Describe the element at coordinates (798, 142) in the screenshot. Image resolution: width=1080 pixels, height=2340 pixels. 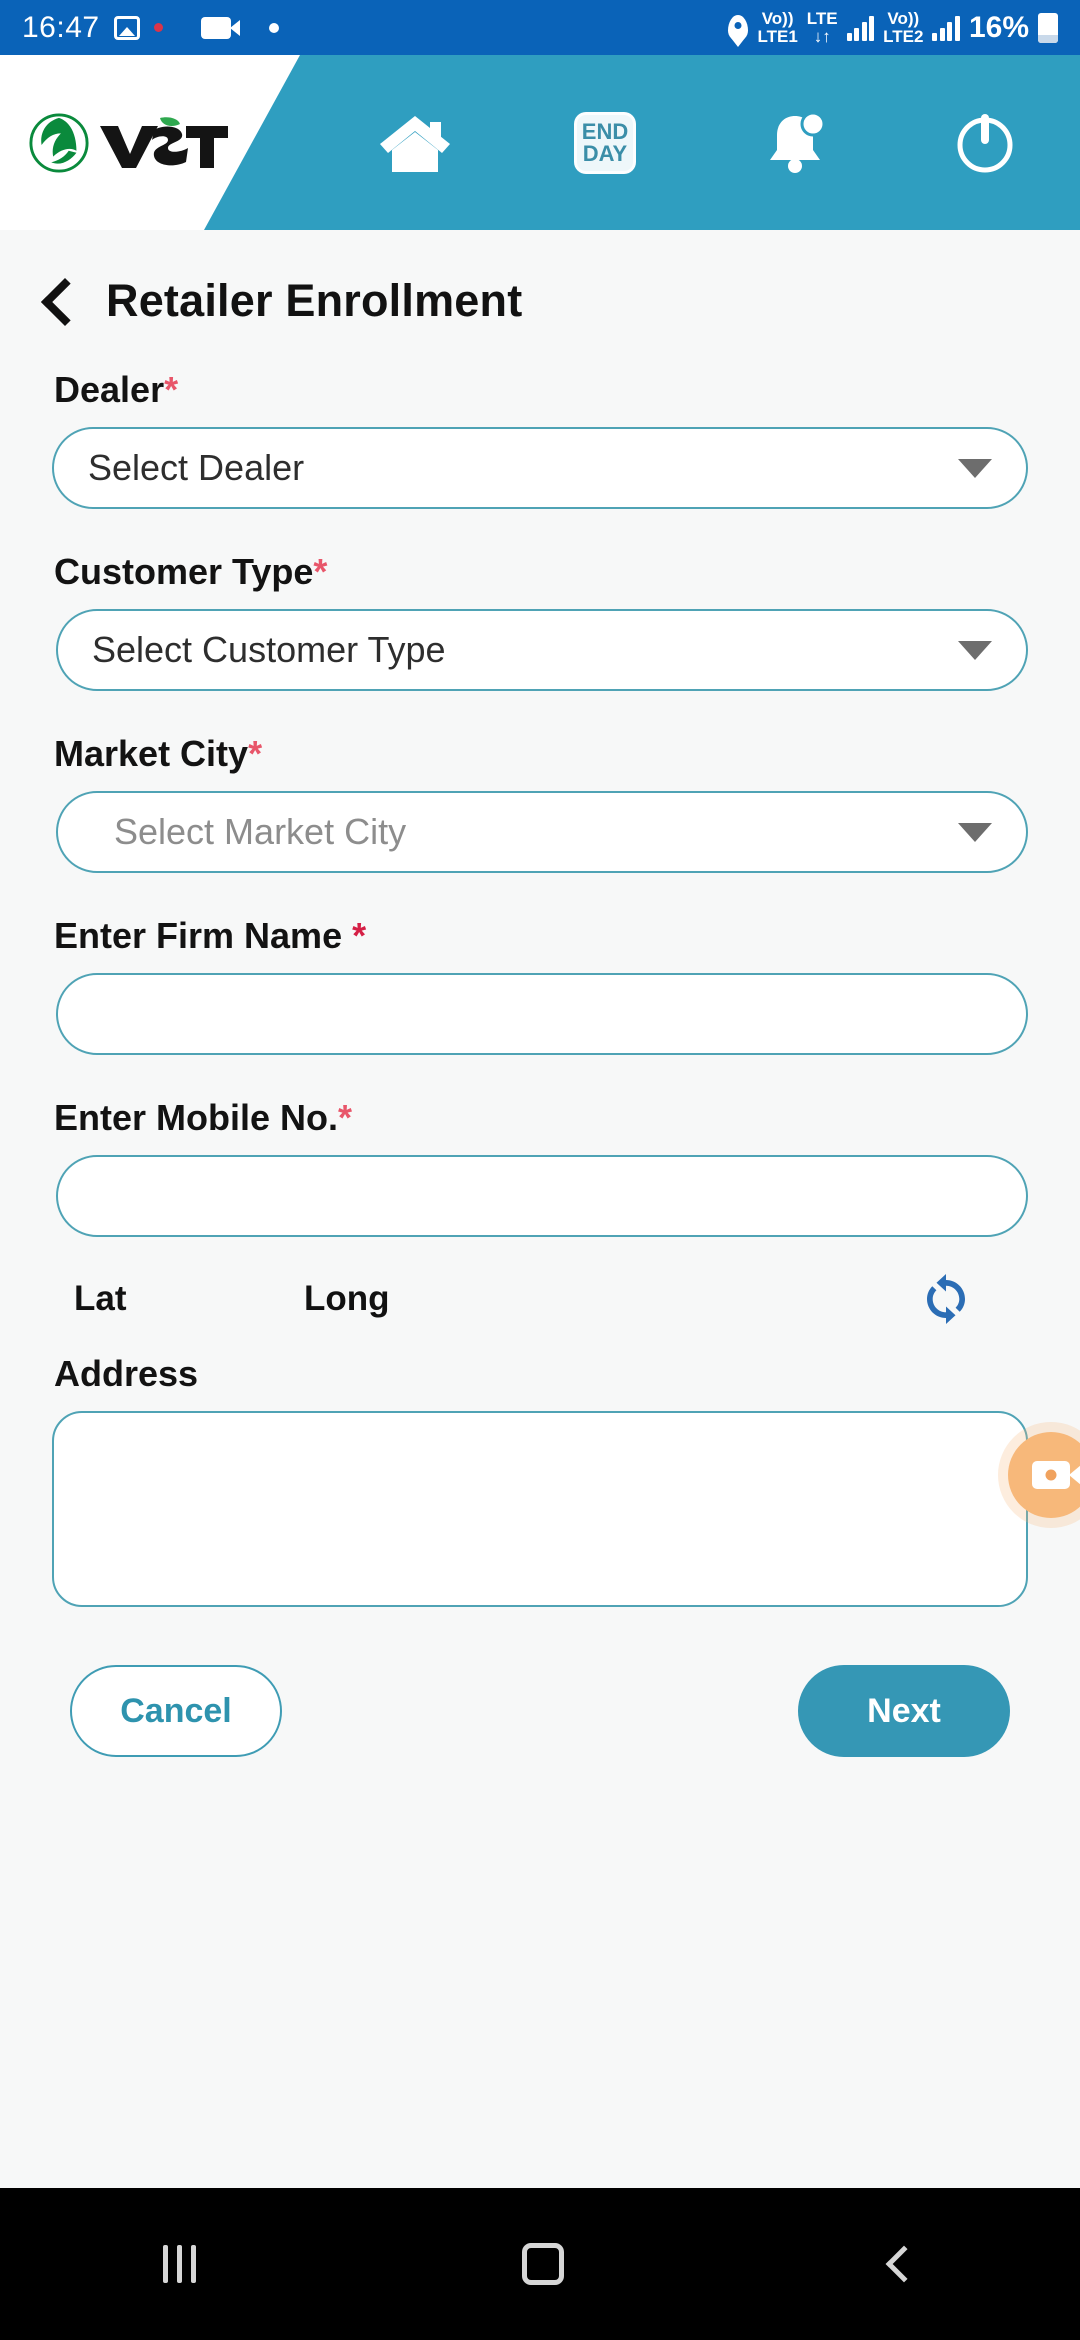
I see `bell-icon` at that location.